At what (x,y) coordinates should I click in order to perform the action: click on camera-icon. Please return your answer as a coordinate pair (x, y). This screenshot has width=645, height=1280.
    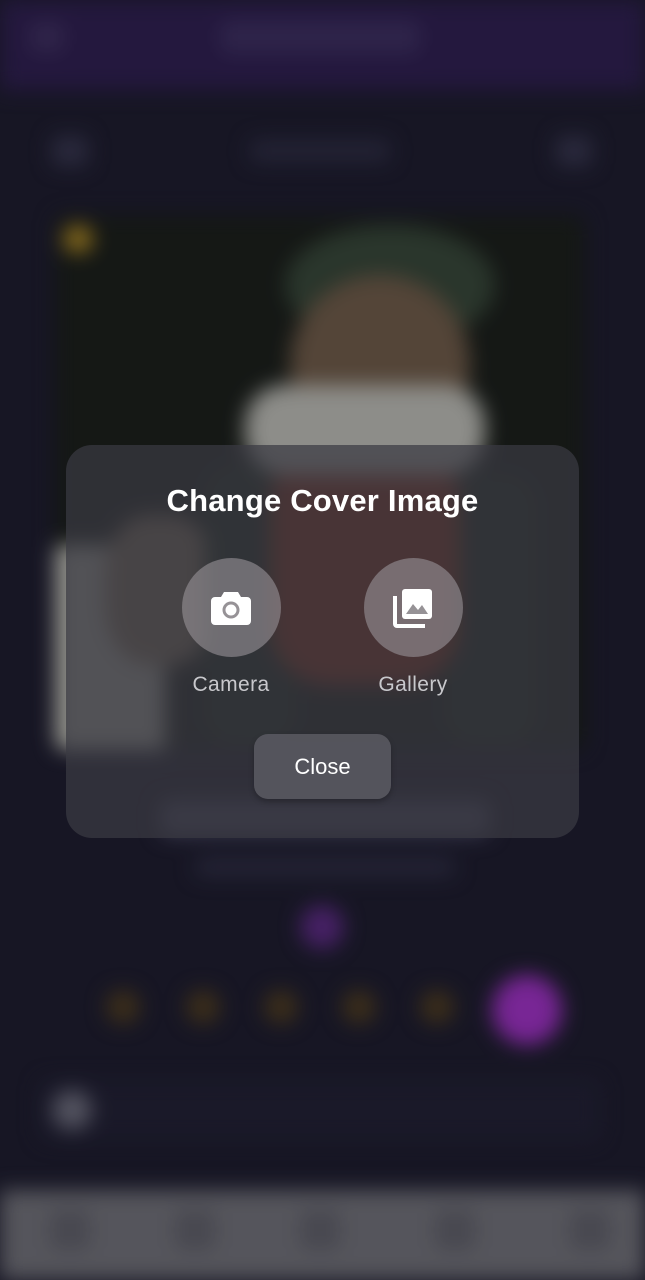
    Looking at the image, I should click on (231, 608).